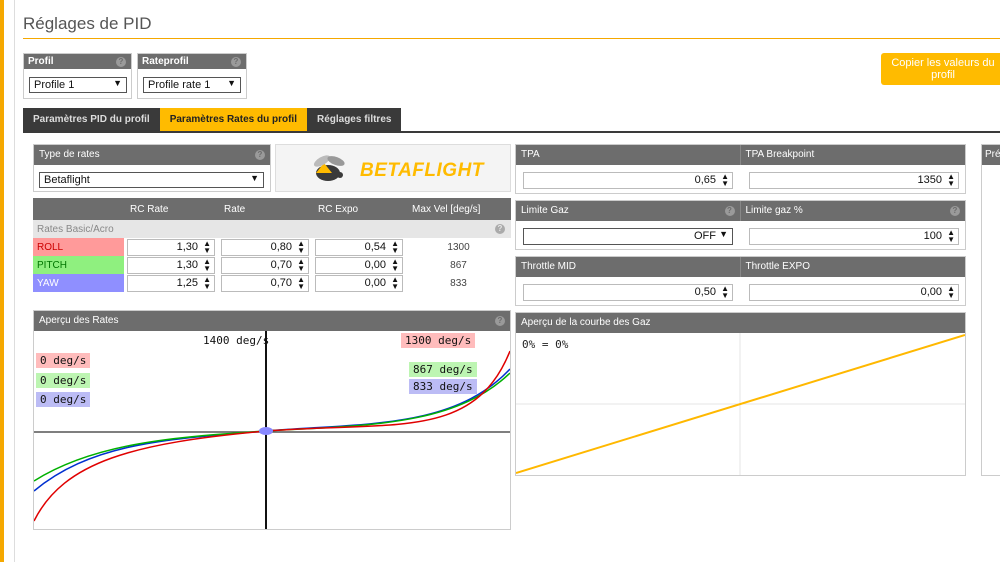 Image resolution: width=1000 pixels, height=562 pixels. I want to click on tab-divider, so click(511, 132).